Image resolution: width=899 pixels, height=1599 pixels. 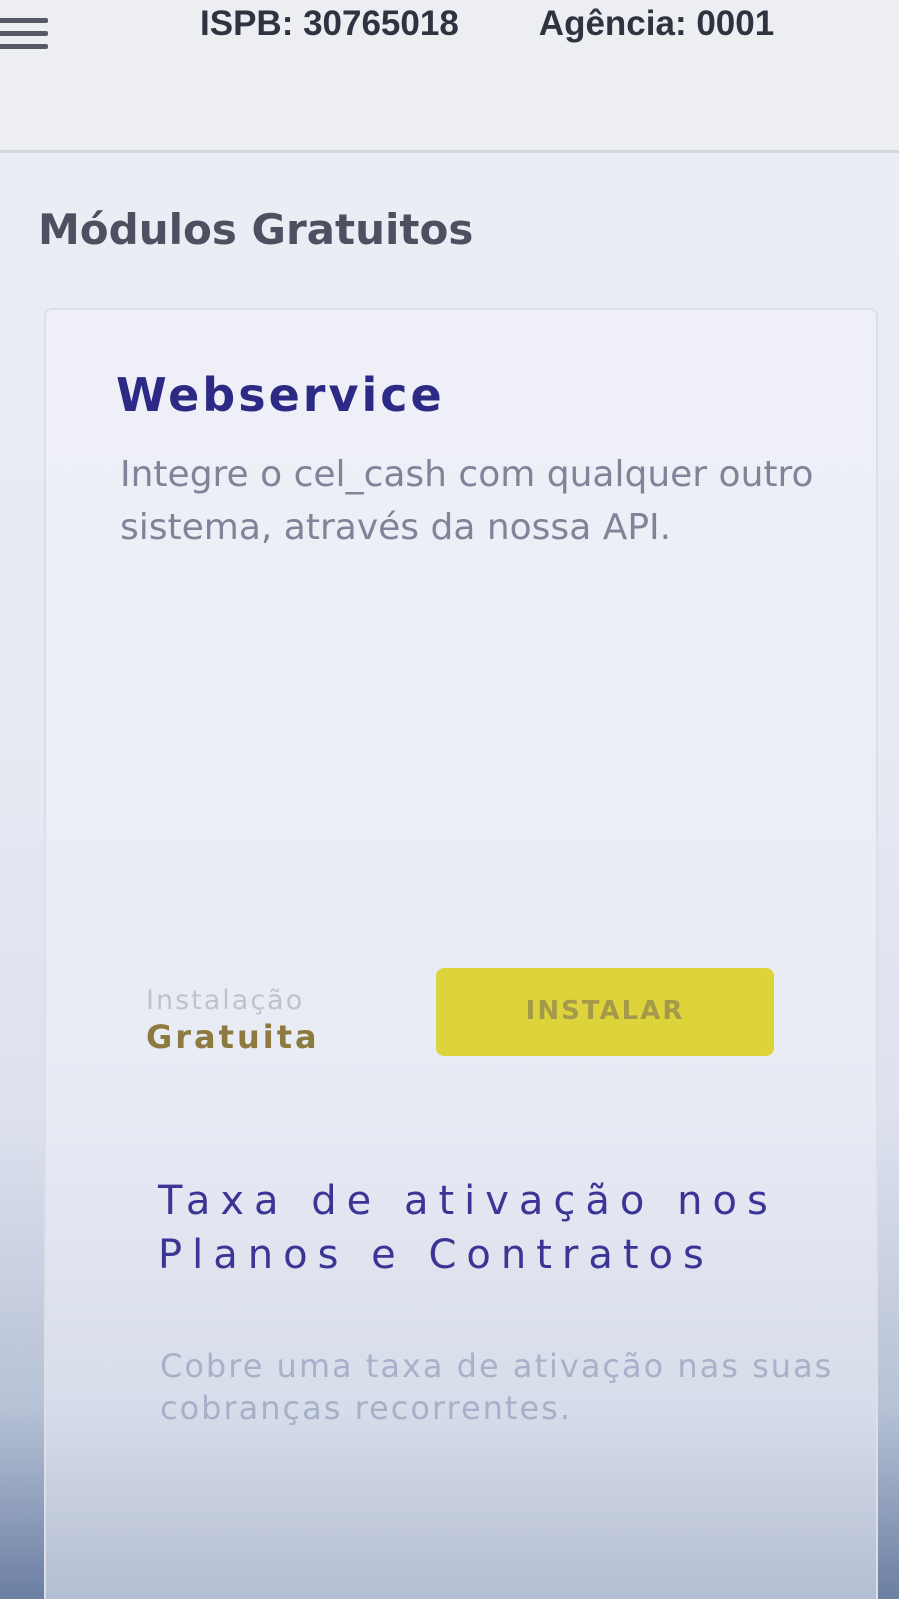 I want to click on install-price: Gratuita, so click(x=233, y=1037).